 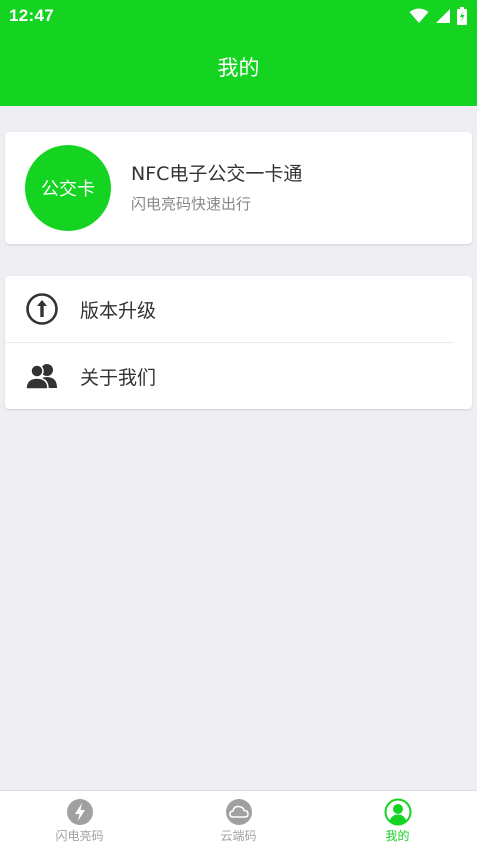 What do you see at coordinates (238, 836) in the screenshot?
I see `tab-label: 云端码` at bounding box center [238, 836].